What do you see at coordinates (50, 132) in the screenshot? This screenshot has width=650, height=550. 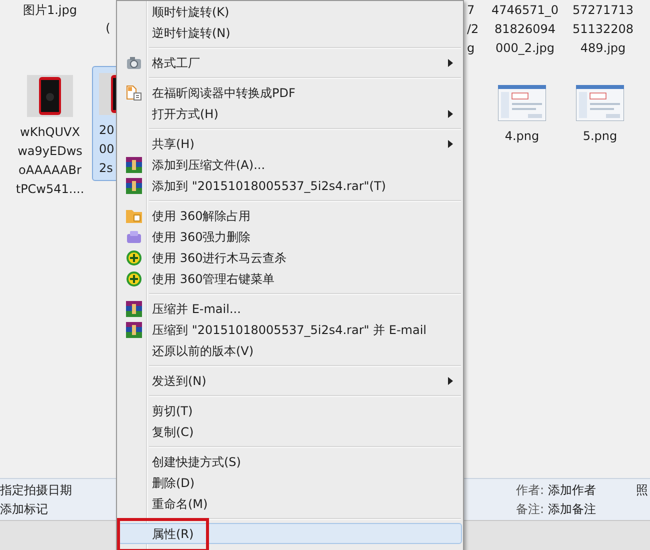 I see `file-name: wKhQUVX` at bounding box center [50, 132].